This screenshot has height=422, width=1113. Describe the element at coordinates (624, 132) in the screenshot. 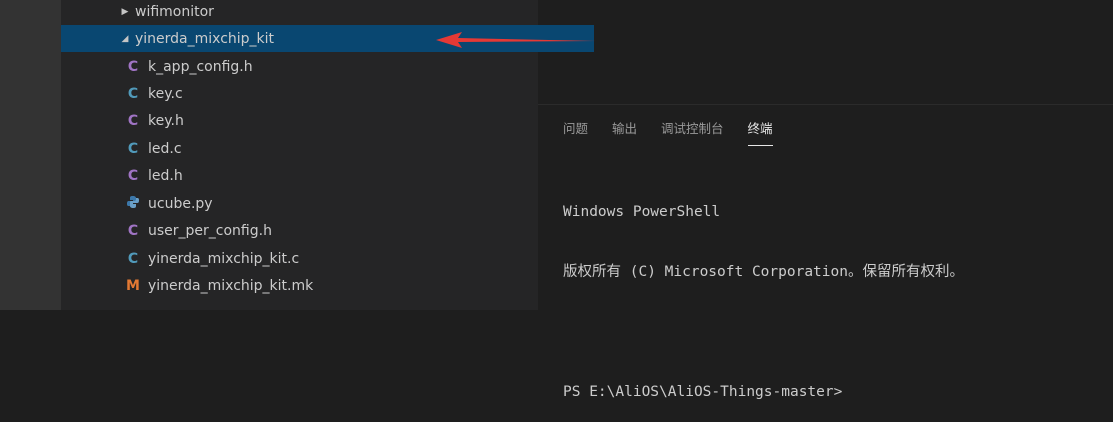

I see `tab-output: 输出` at that location.